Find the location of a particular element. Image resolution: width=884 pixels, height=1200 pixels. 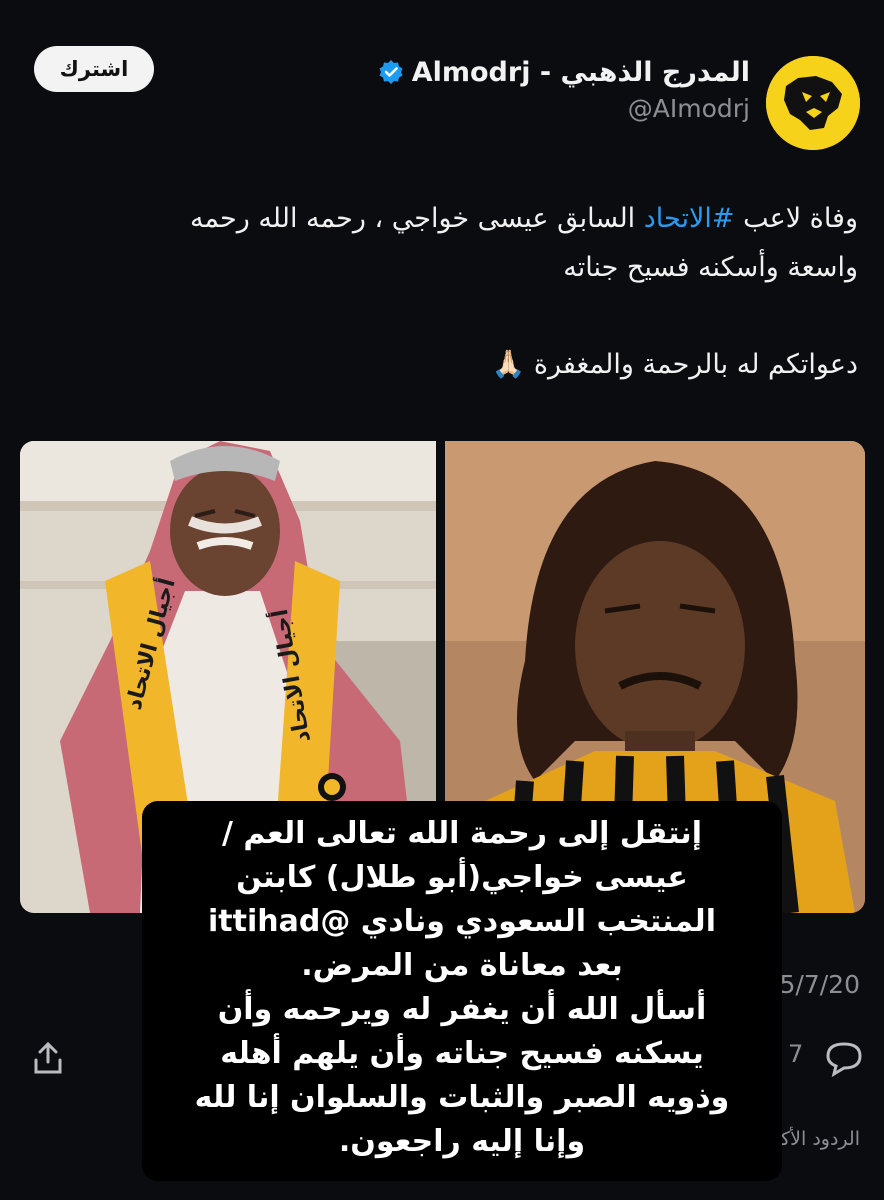

account-handle: @AImodrj is located at coordinates (689, 108).